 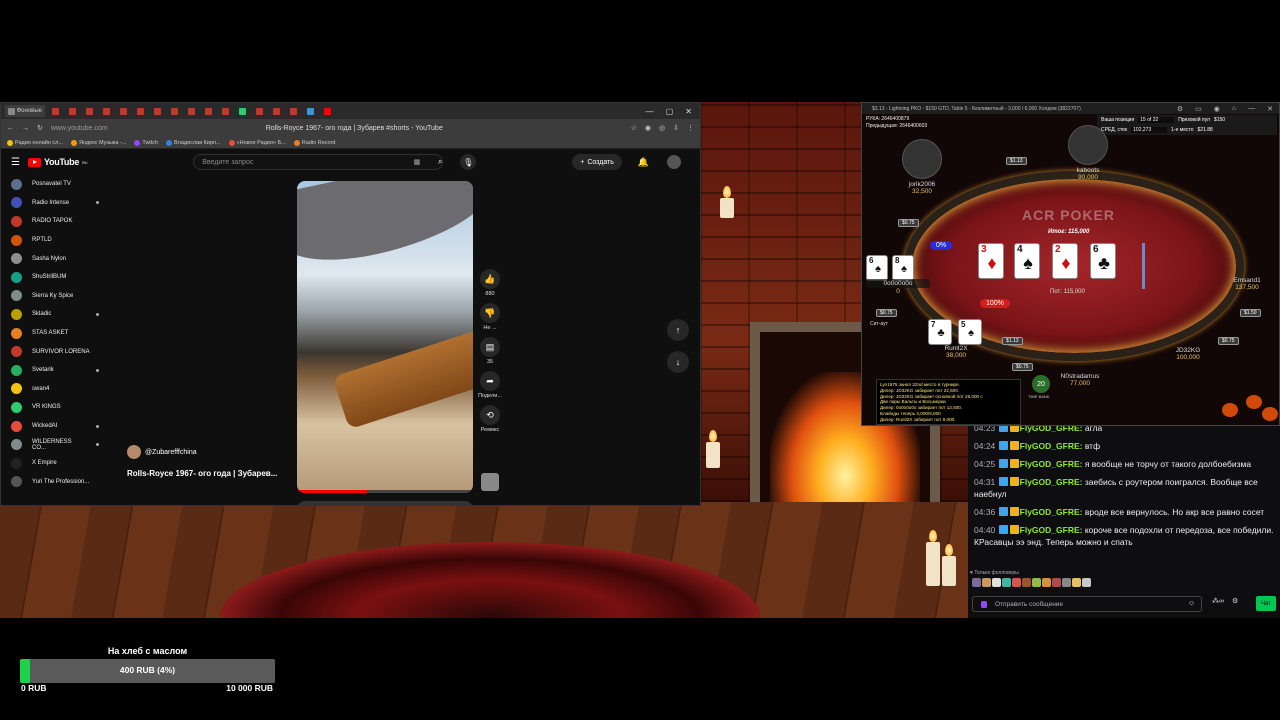 I want to click on remix-icon: ⟲, so click(x=490, y=415).